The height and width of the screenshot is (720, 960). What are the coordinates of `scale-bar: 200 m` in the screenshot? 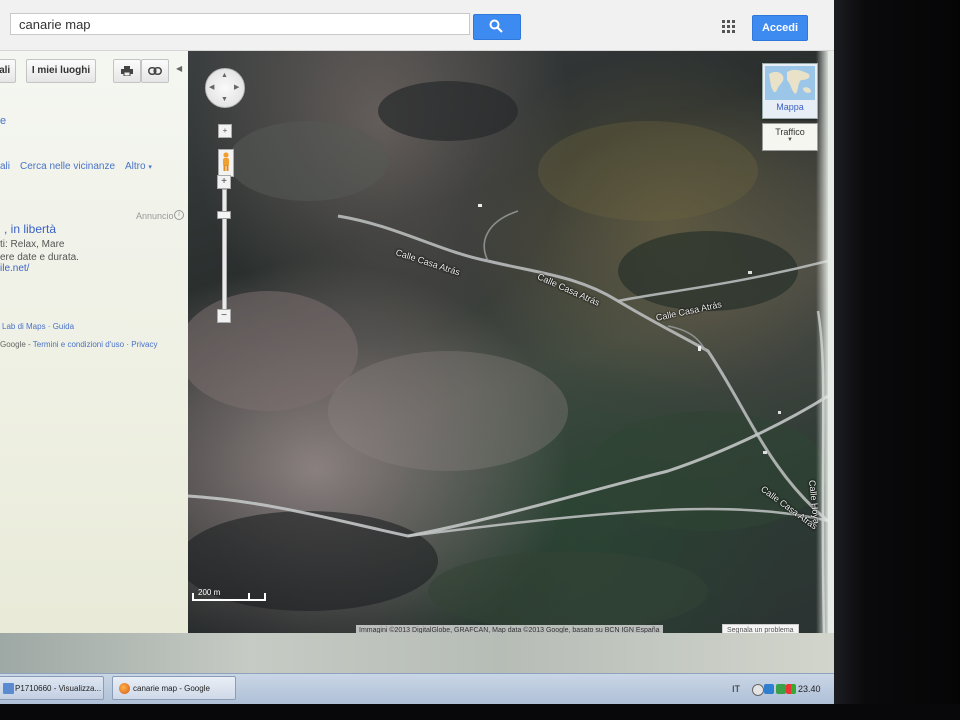 It's located at (229, 595).